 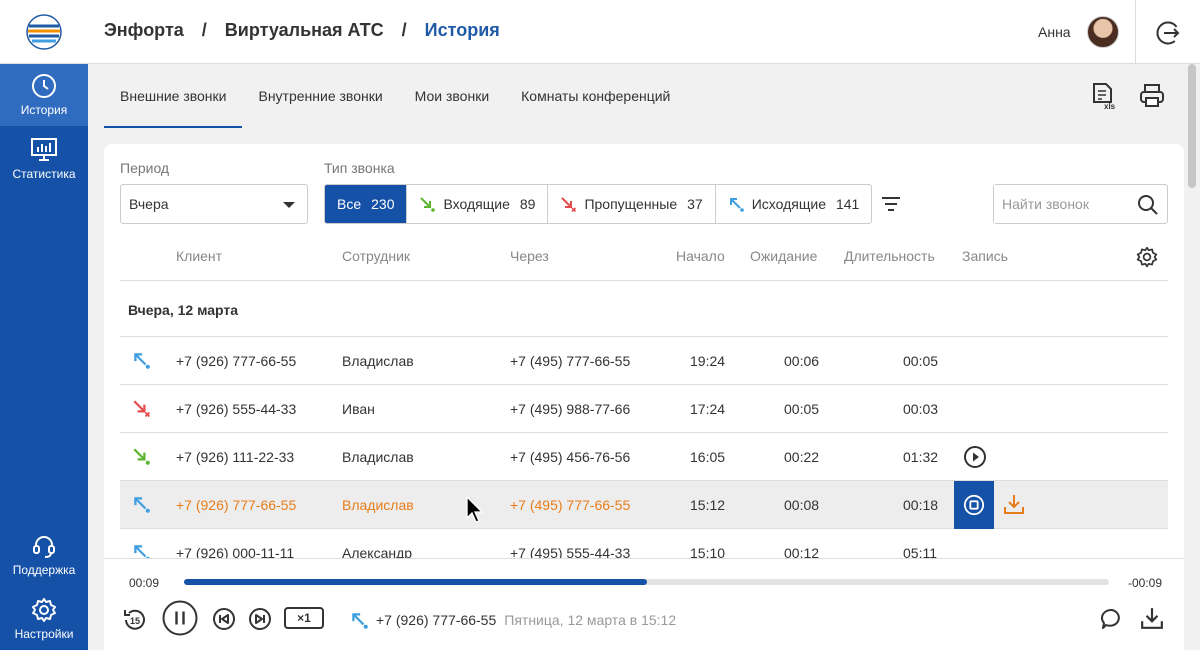 What do you see at coordinates (173, 96) in the screenshot?
I see `tab-external-calls: Внешние звонки` at bounding box center [173, 96].